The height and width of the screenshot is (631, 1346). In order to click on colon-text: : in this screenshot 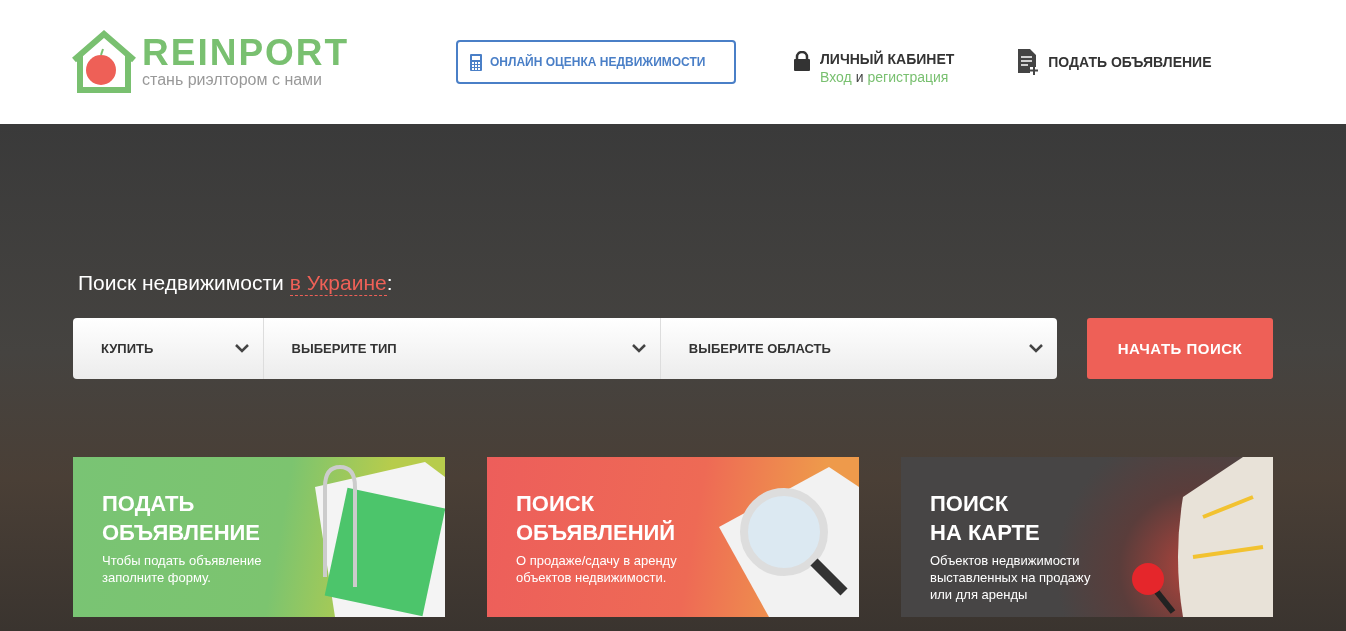, I will do `click(389, 283)`.